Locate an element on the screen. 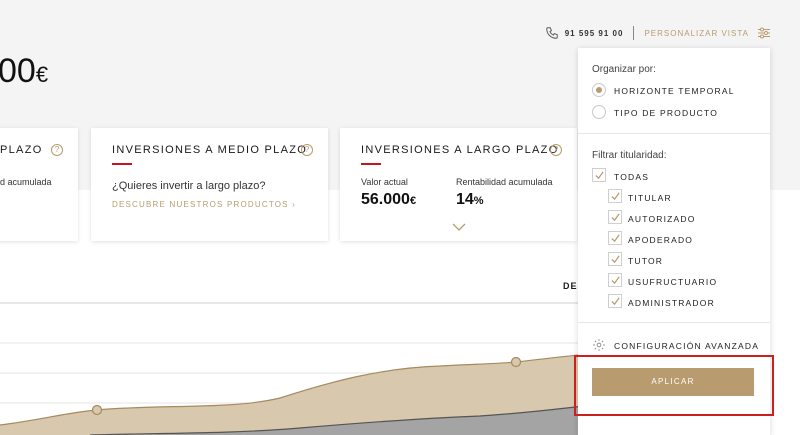 This screenshot has width=800, height=435. current-value-unit: € is located at coordinates (413, 201).